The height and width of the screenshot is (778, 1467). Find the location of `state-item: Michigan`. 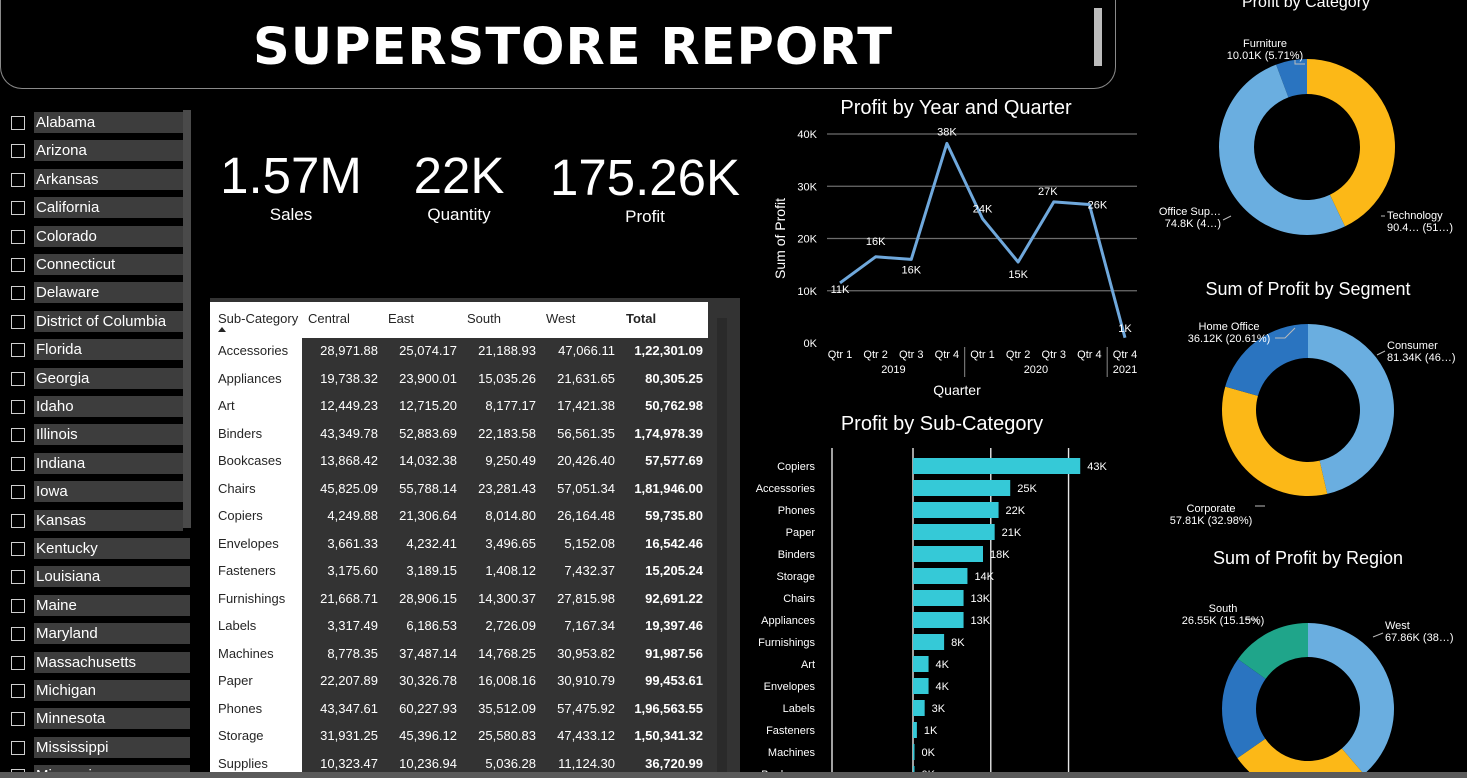

state-item: Michigan is located at coordinates (96, 691).